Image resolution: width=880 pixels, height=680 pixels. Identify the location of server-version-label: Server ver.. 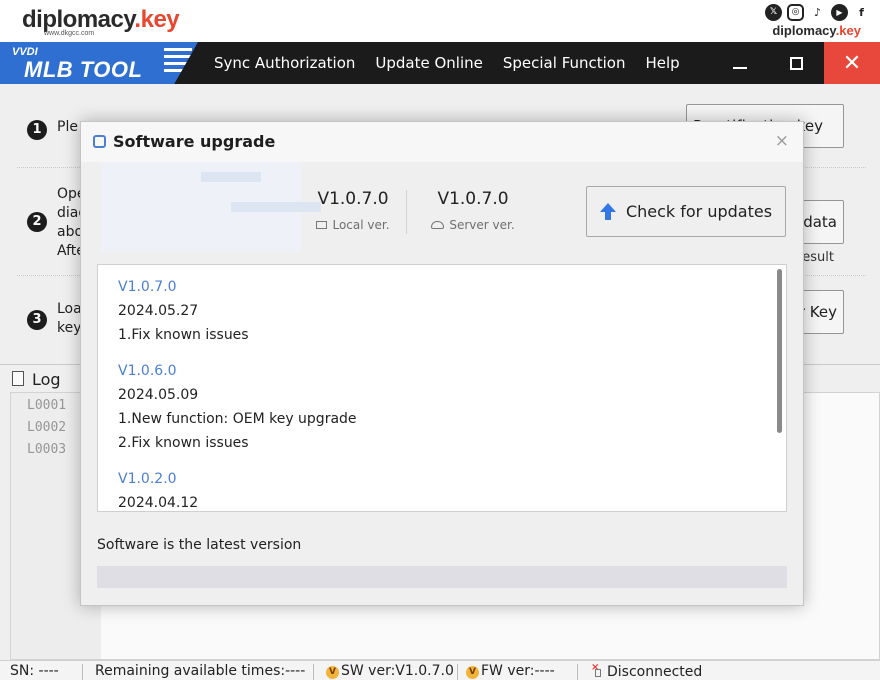
(473, 225).